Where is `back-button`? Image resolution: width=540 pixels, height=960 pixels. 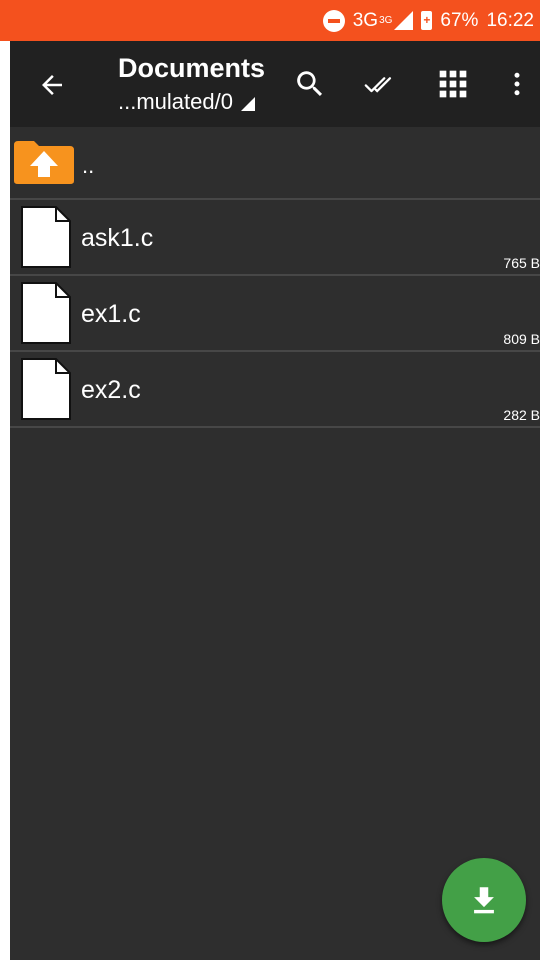
back-button is located at coordinates (52, 85).